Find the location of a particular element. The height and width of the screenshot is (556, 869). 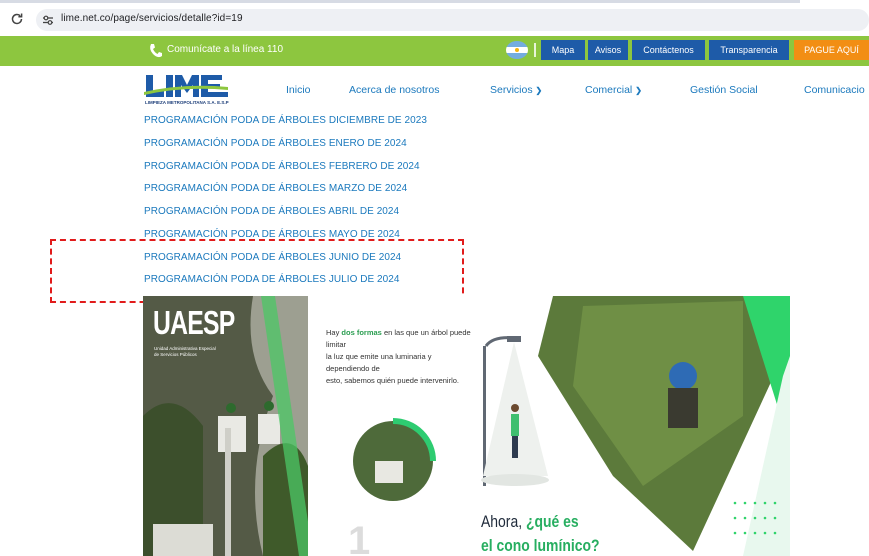

browser-toolbar: lime.net.co/page/servicios/detalle?id=19 is located at coordinates (434, 18).